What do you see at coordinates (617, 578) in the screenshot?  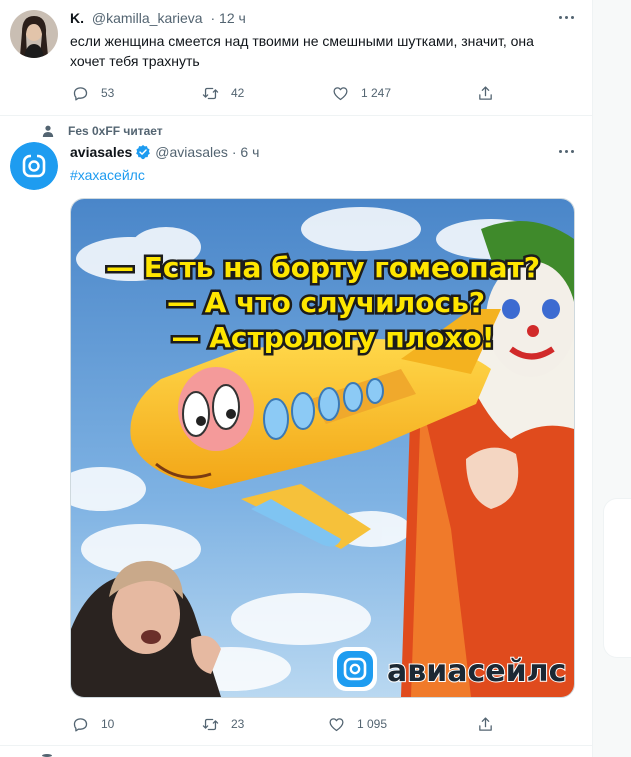 I see `sidebar-card` at bounding box center [617, 578].